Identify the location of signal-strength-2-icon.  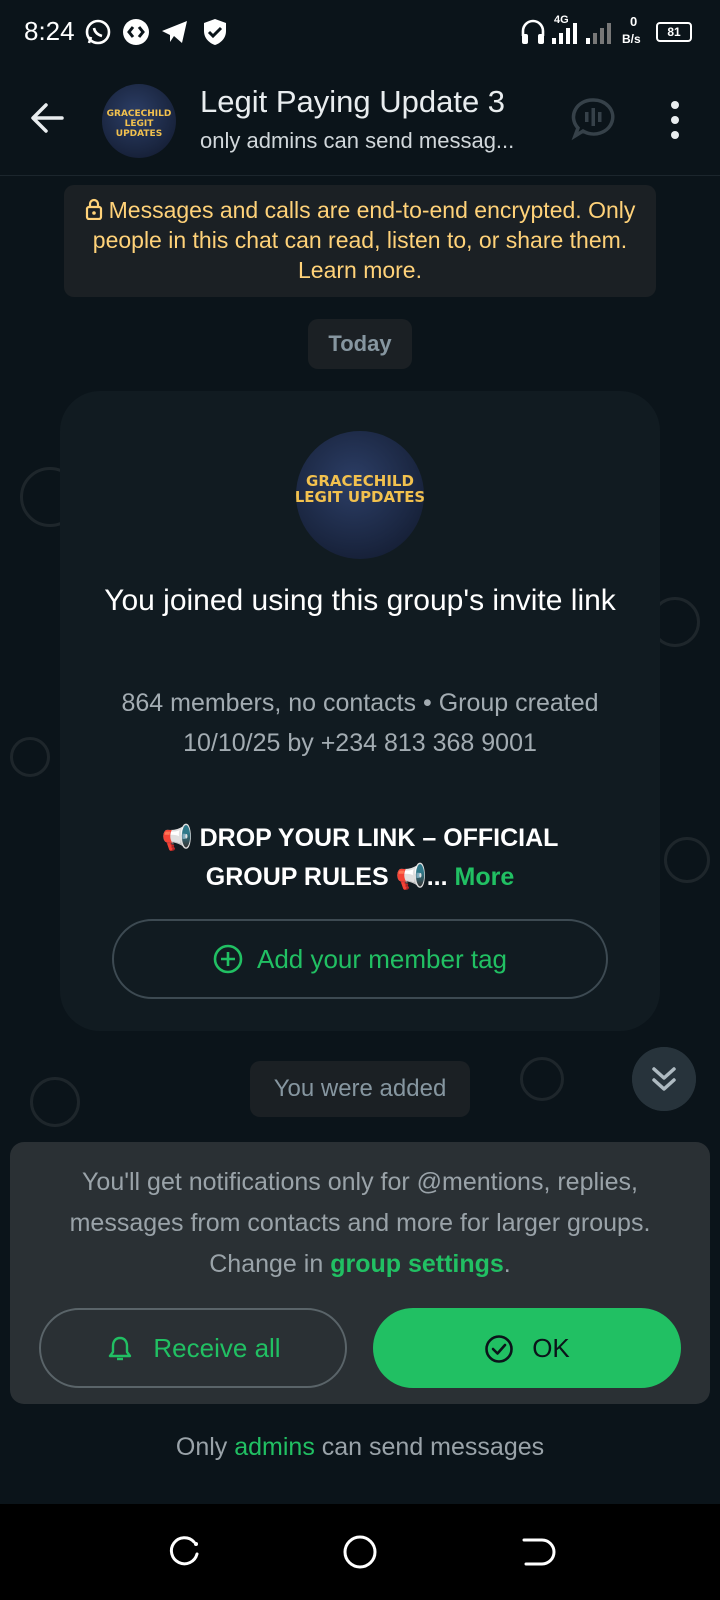
(598, 33).